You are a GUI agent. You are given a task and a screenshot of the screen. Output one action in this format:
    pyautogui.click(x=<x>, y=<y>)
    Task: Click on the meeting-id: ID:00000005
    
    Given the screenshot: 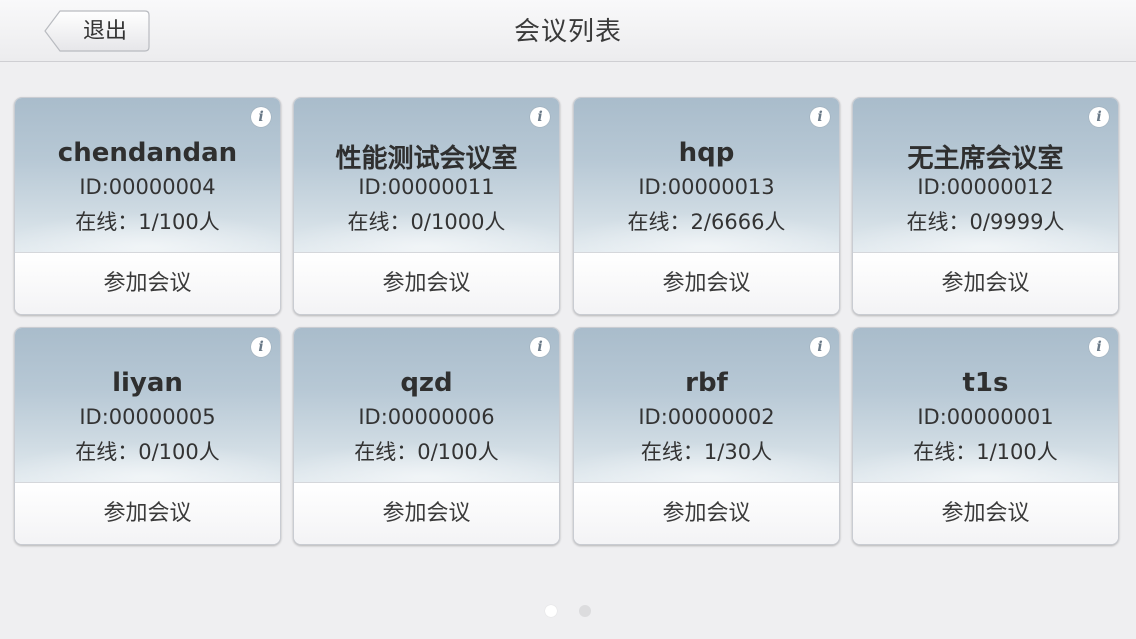 What is the action you would take?
    pyautogui.click(x=147, y=417)
    